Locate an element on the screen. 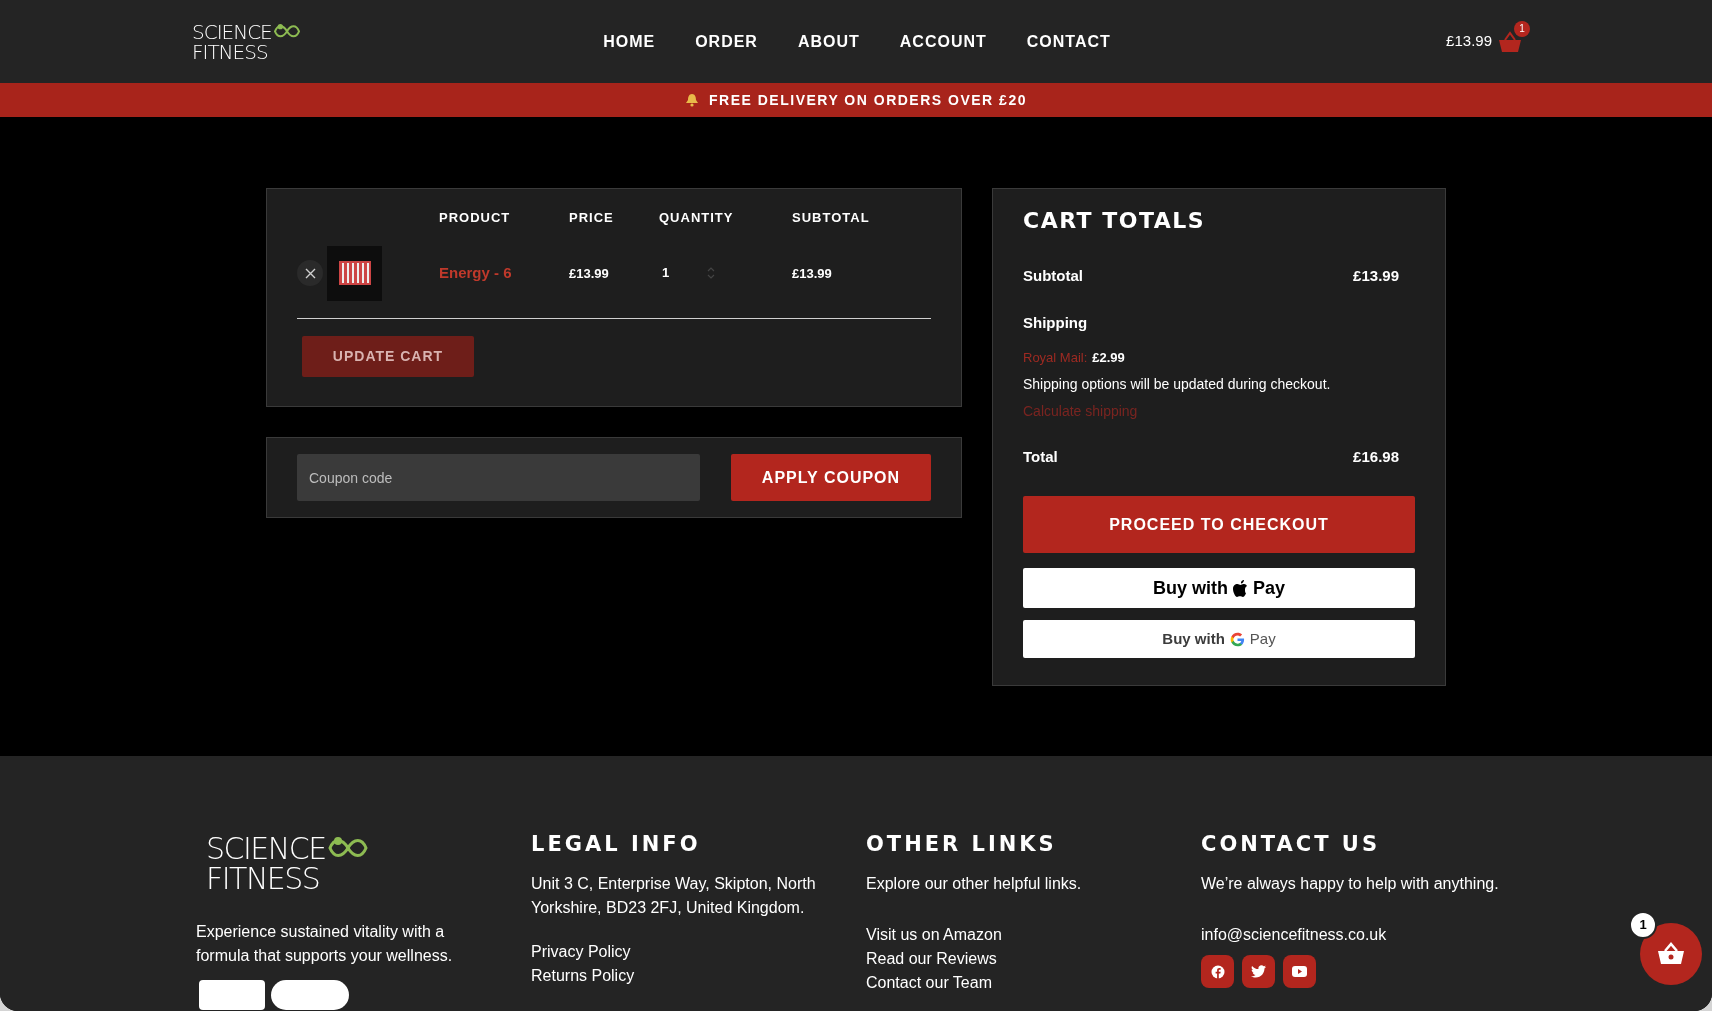  cart-total: £13.99 is located at coordinates (1469, 41).